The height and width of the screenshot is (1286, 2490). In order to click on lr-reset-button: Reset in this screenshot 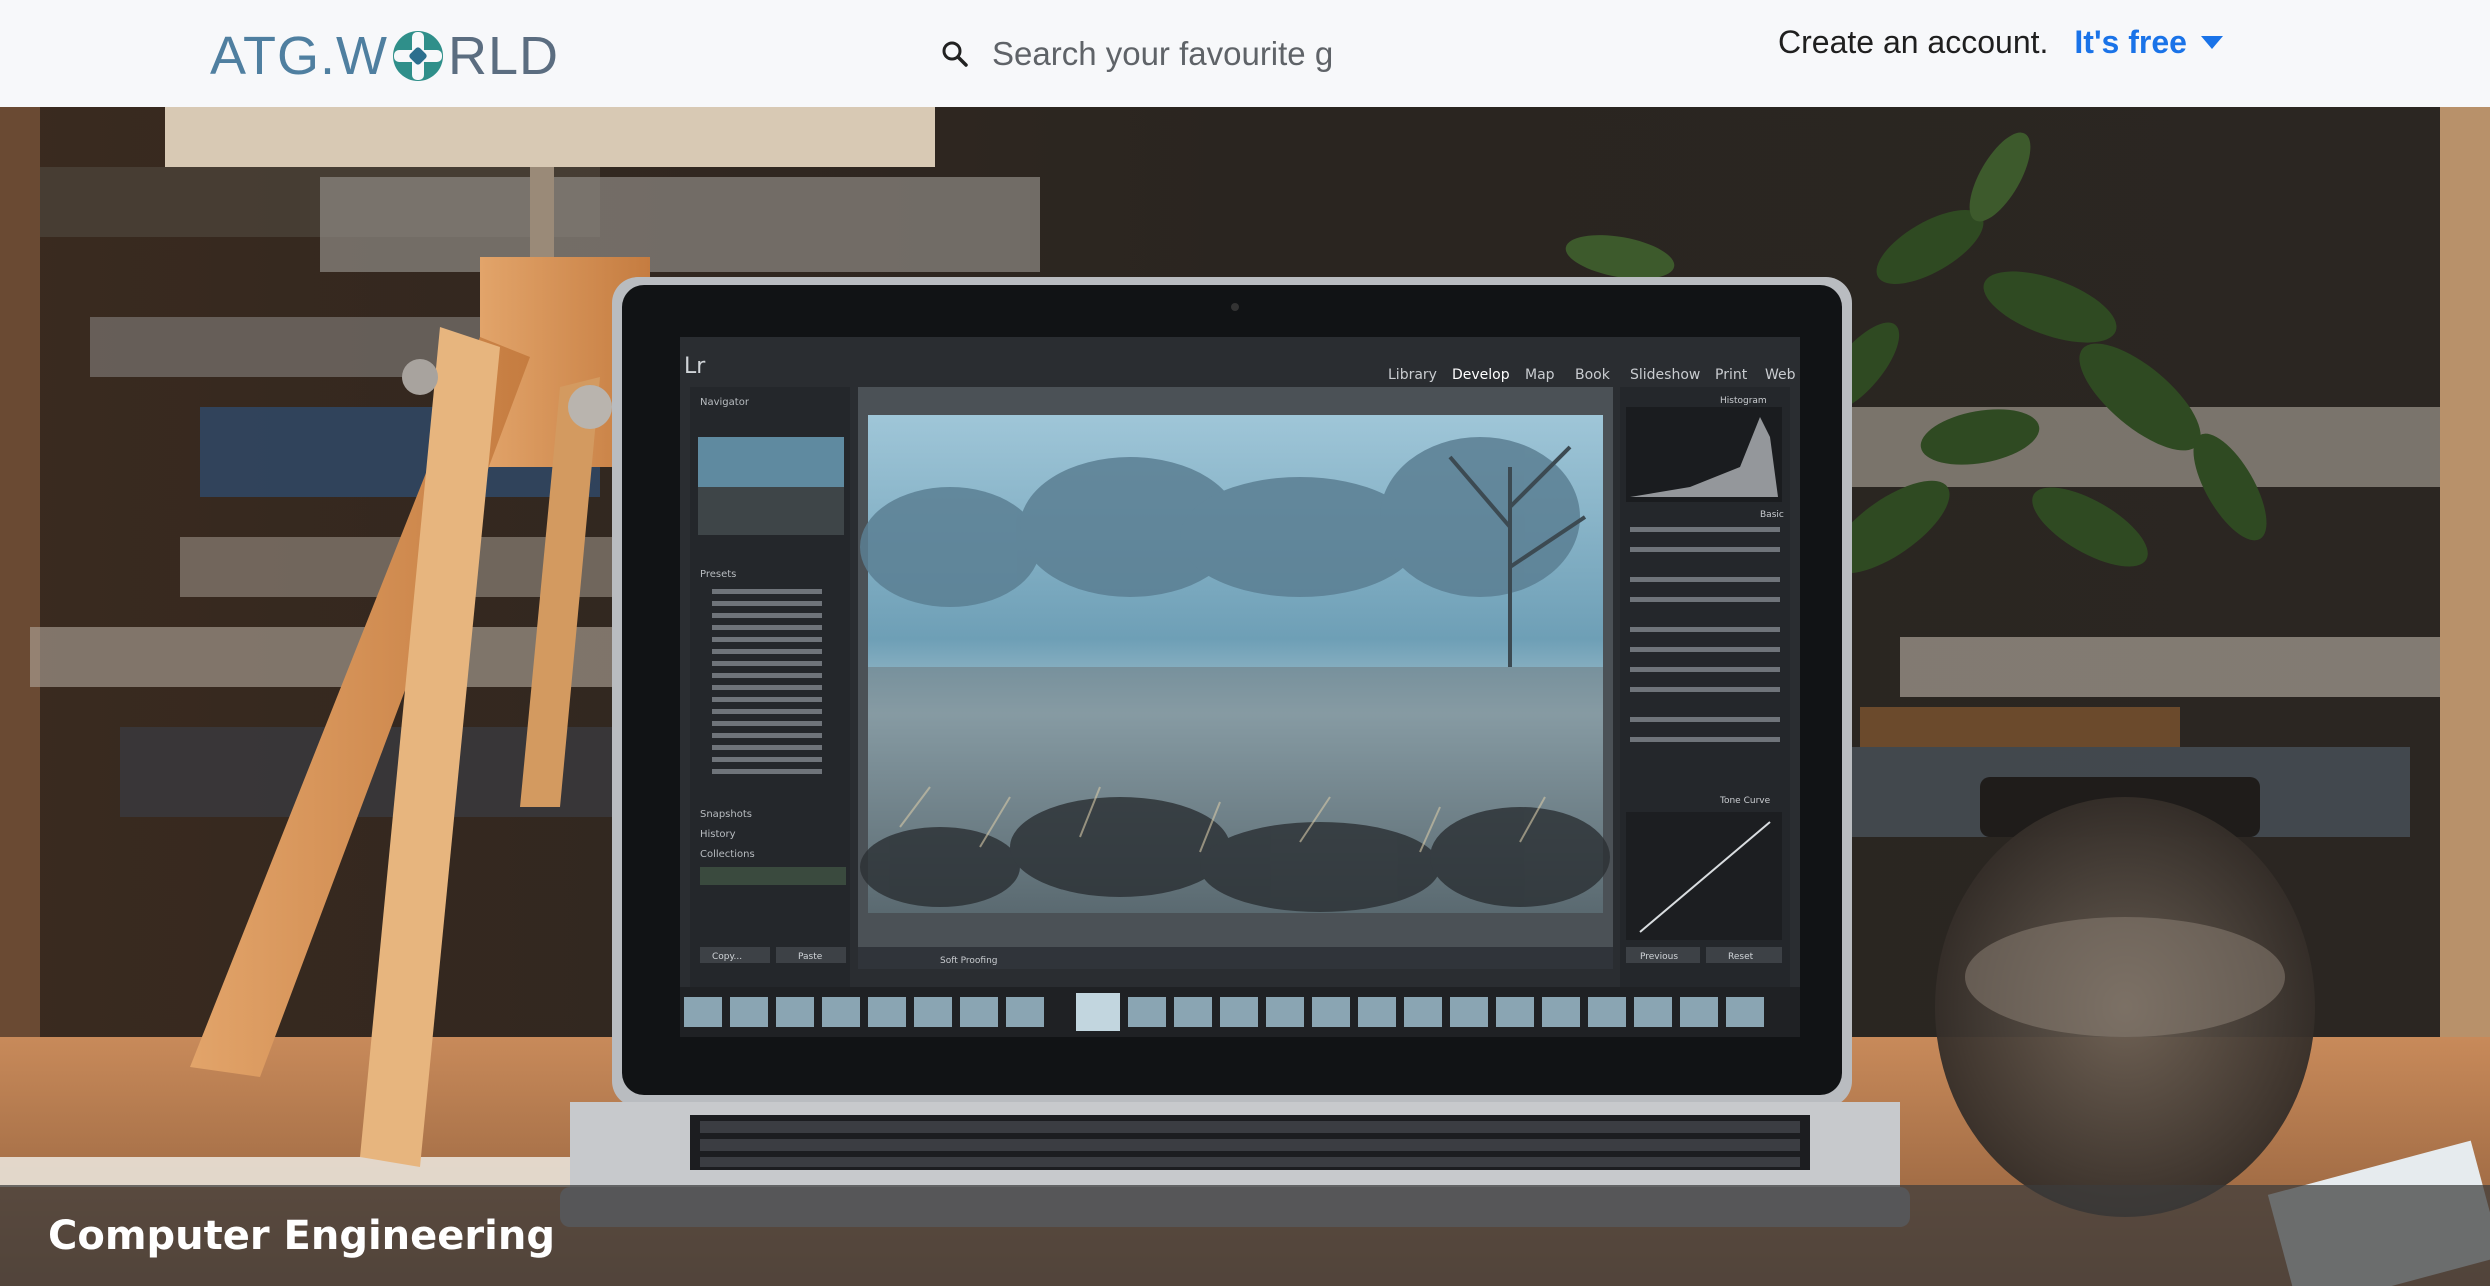, I will do `click(1741, 957)`.